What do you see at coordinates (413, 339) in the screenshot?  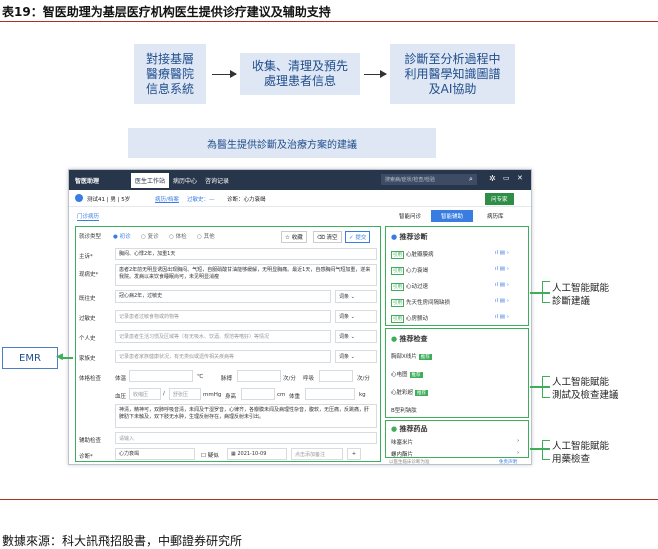 I see `rec-exam-title-text: 推荐检查` at bounding box center [413, 339].